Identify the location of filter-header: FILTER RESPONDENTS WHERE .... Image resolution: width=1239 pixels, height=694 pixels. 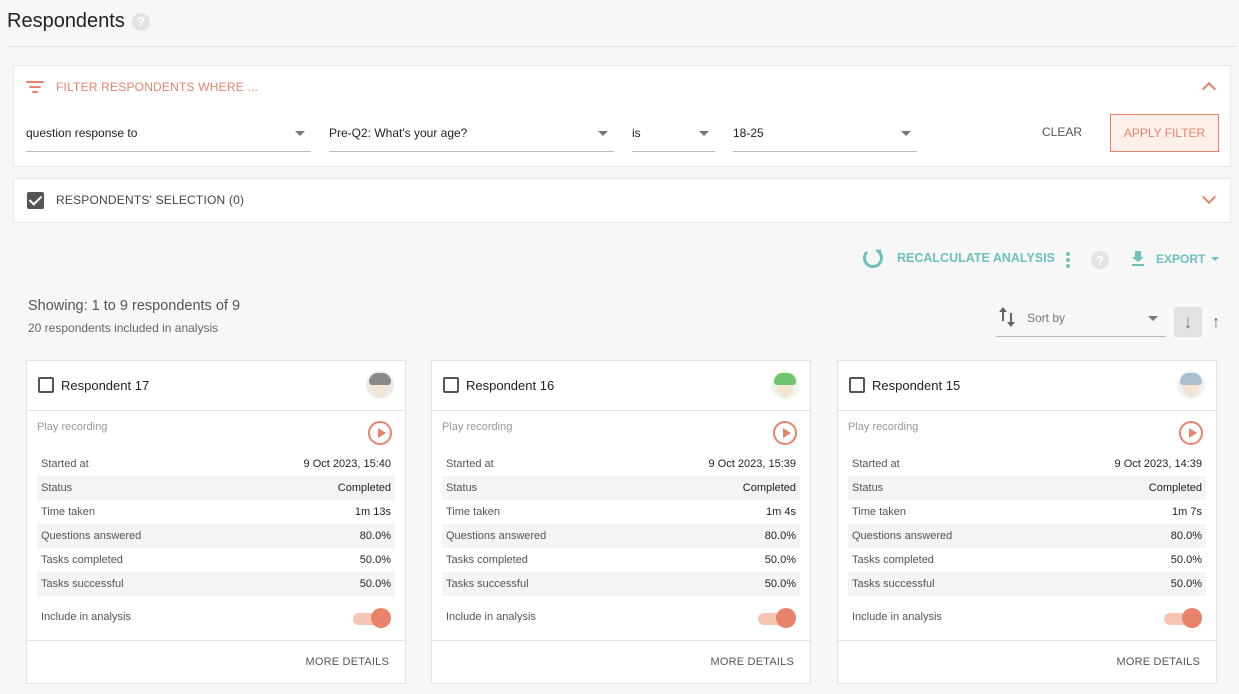
(142, 87).